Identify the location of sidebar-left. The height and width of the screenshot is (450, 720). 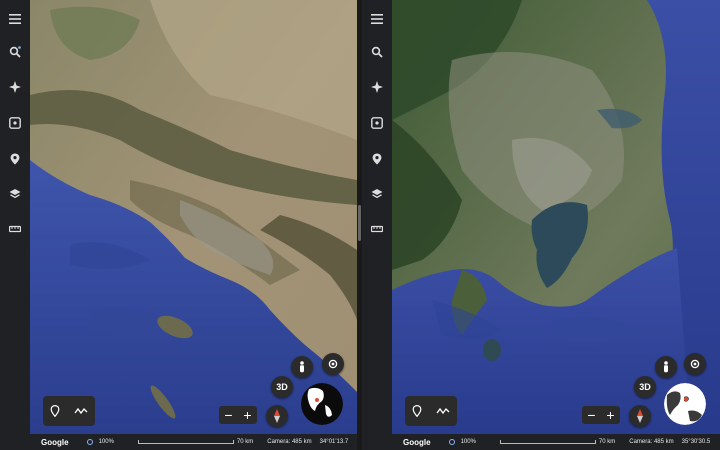
(15, 225).